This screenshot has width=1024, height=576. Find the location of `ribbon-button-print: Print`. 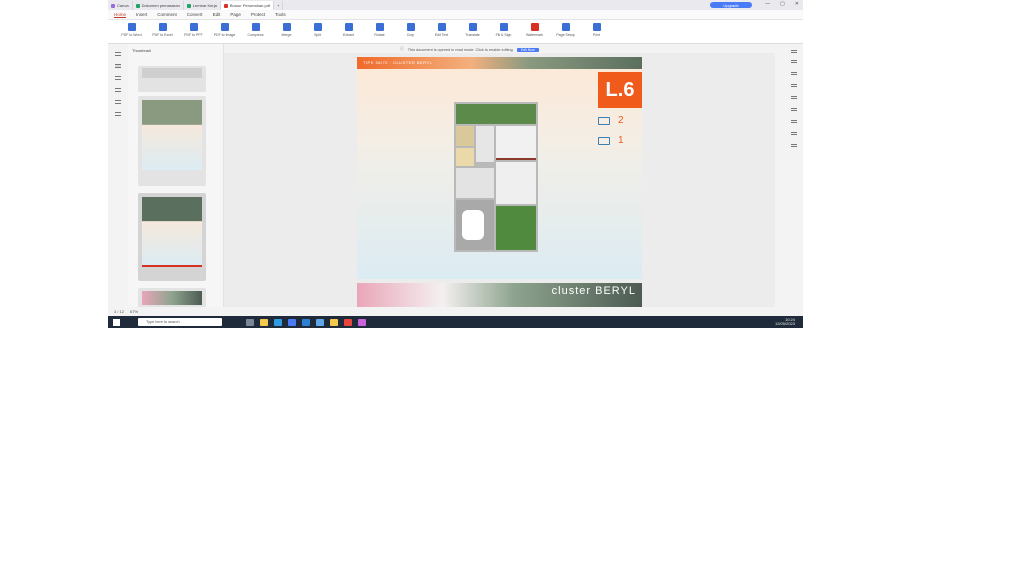

ribbon-button-print: Print is located at coordinates (596, 30).